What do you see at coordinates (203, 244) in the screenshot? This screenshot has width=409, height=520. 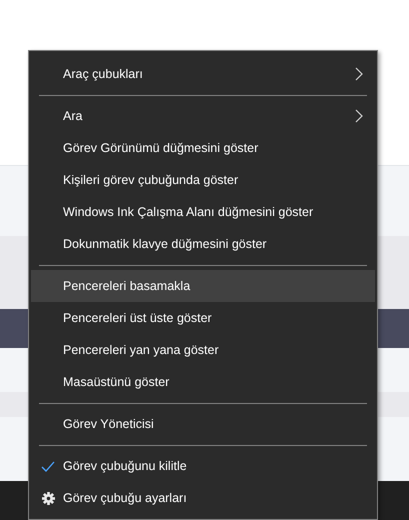 I see `menu-item: Dokunmatik klavye düğmesini göster` at bounding box center [203, 244].